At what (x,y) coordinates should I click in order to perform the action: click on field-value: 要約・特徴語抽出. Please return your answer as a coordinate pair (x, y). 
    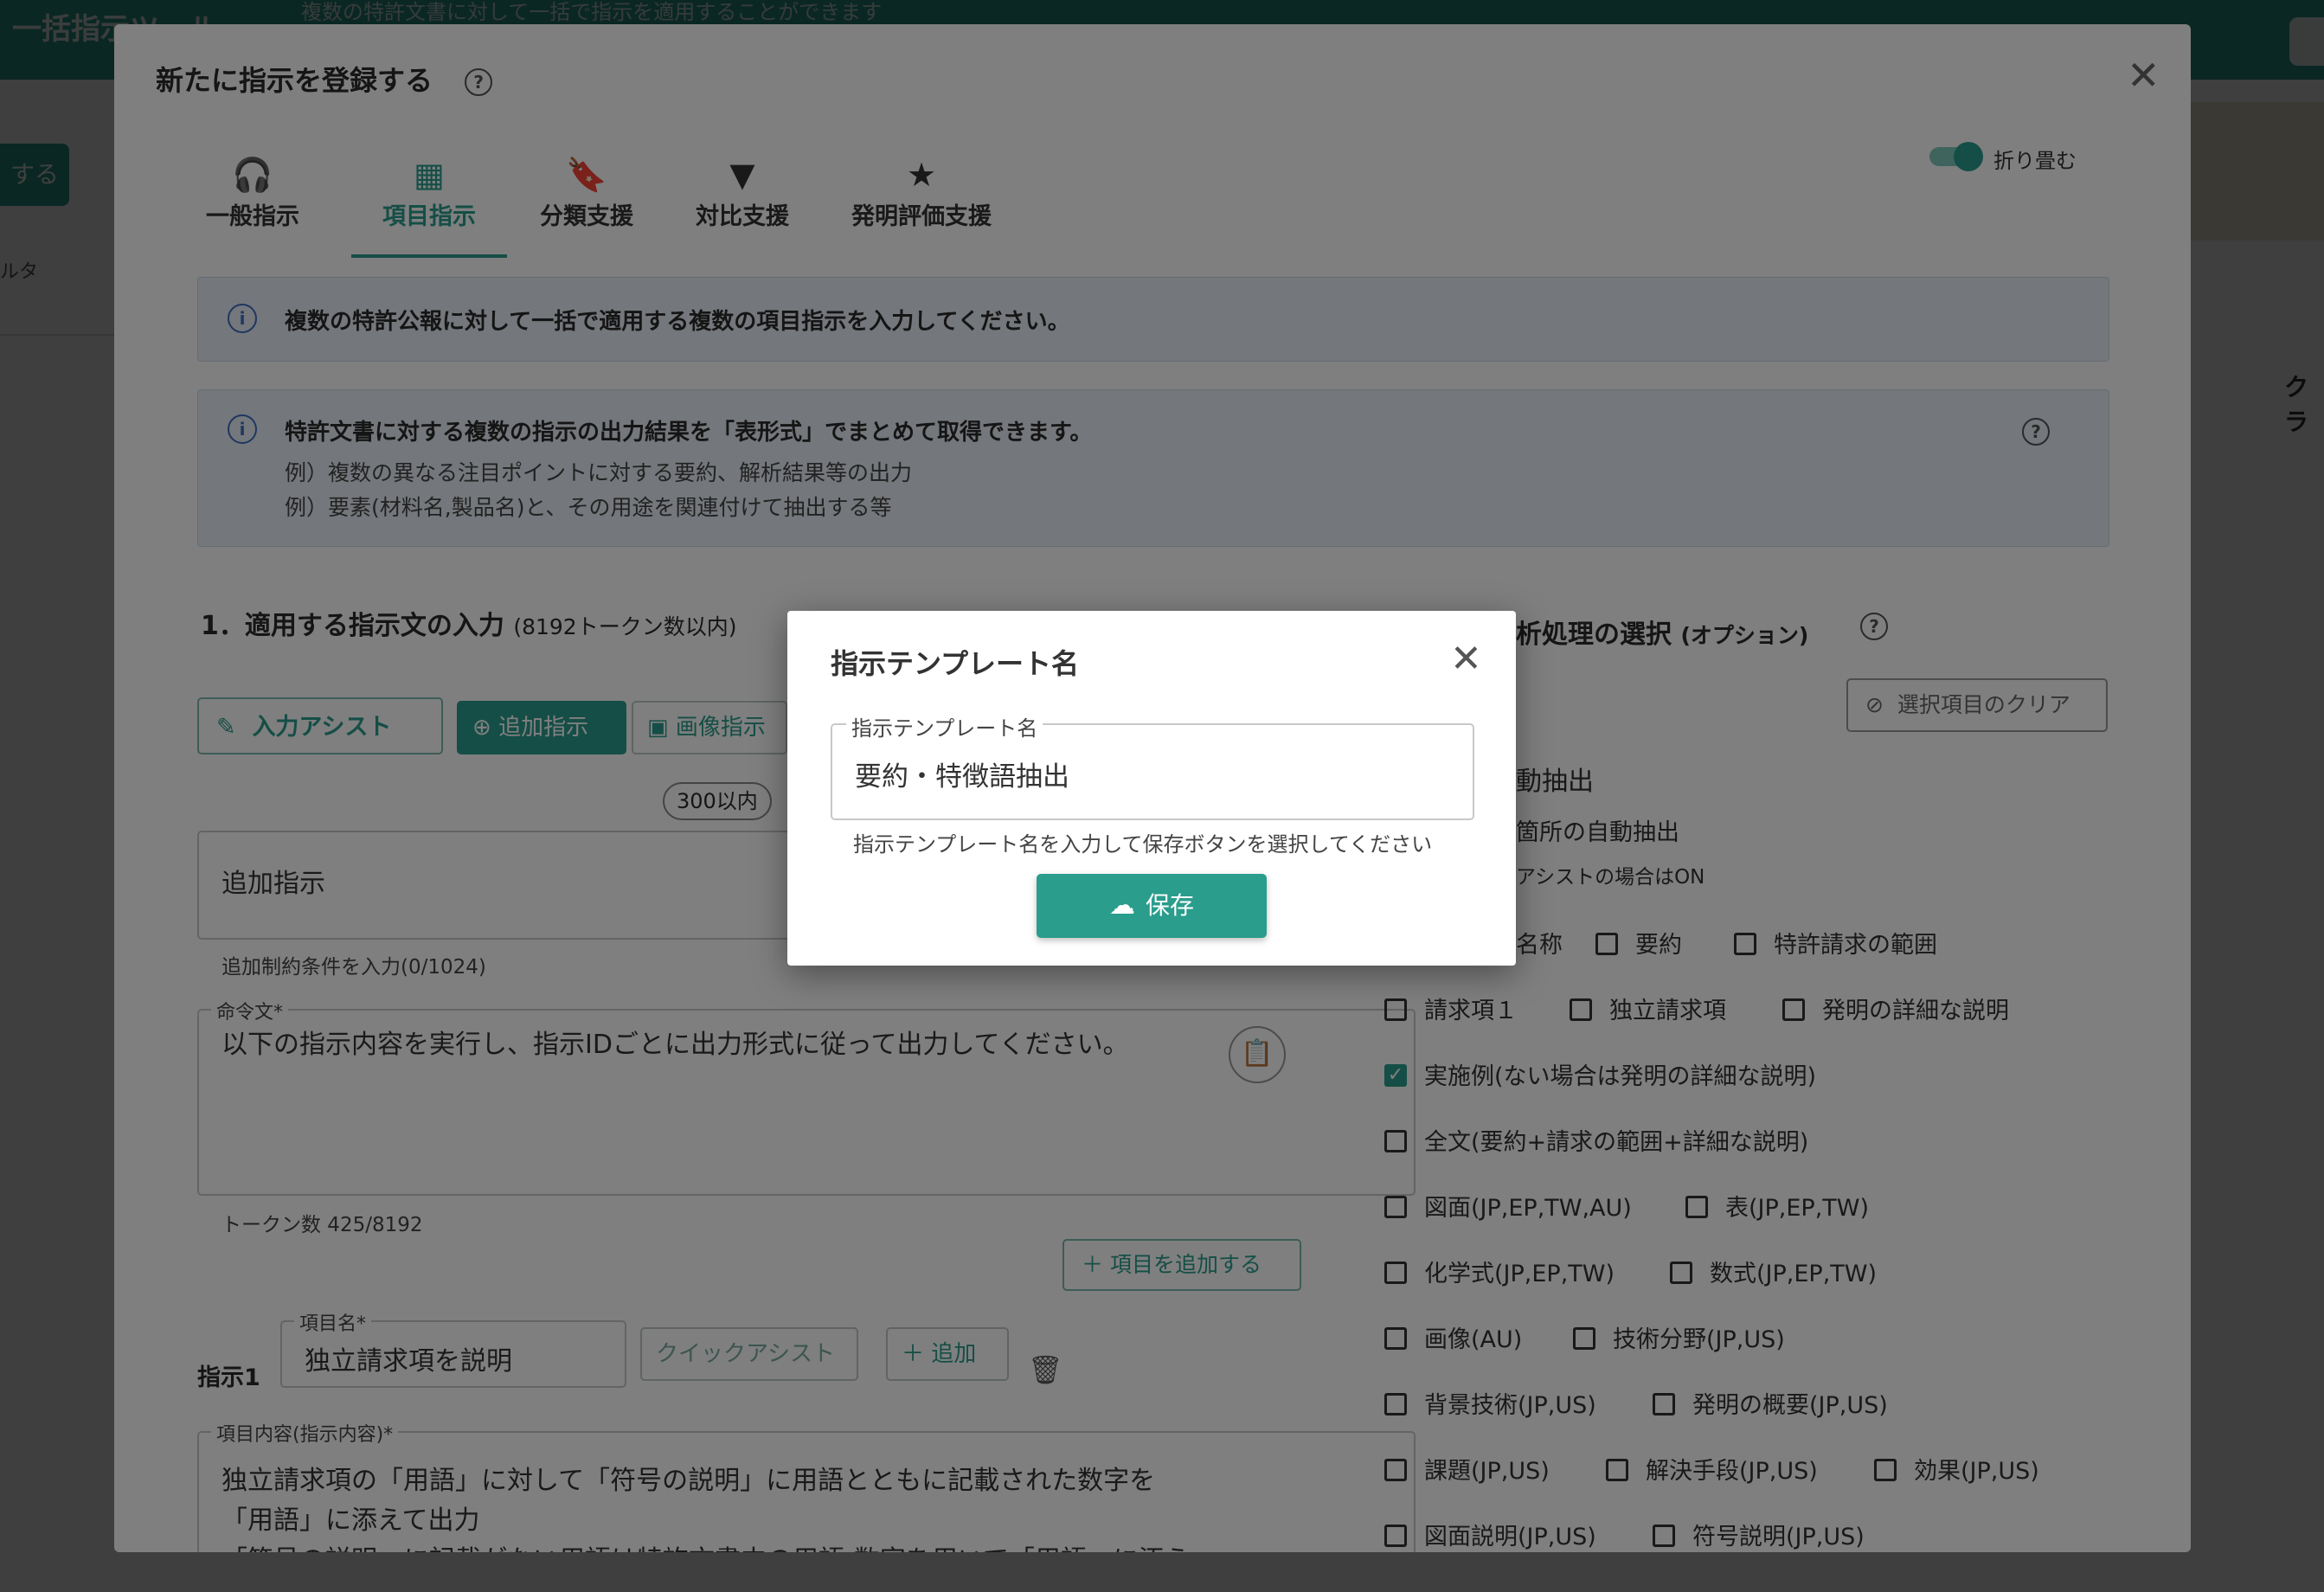
    Looking at the image, I should click on (962, 777).